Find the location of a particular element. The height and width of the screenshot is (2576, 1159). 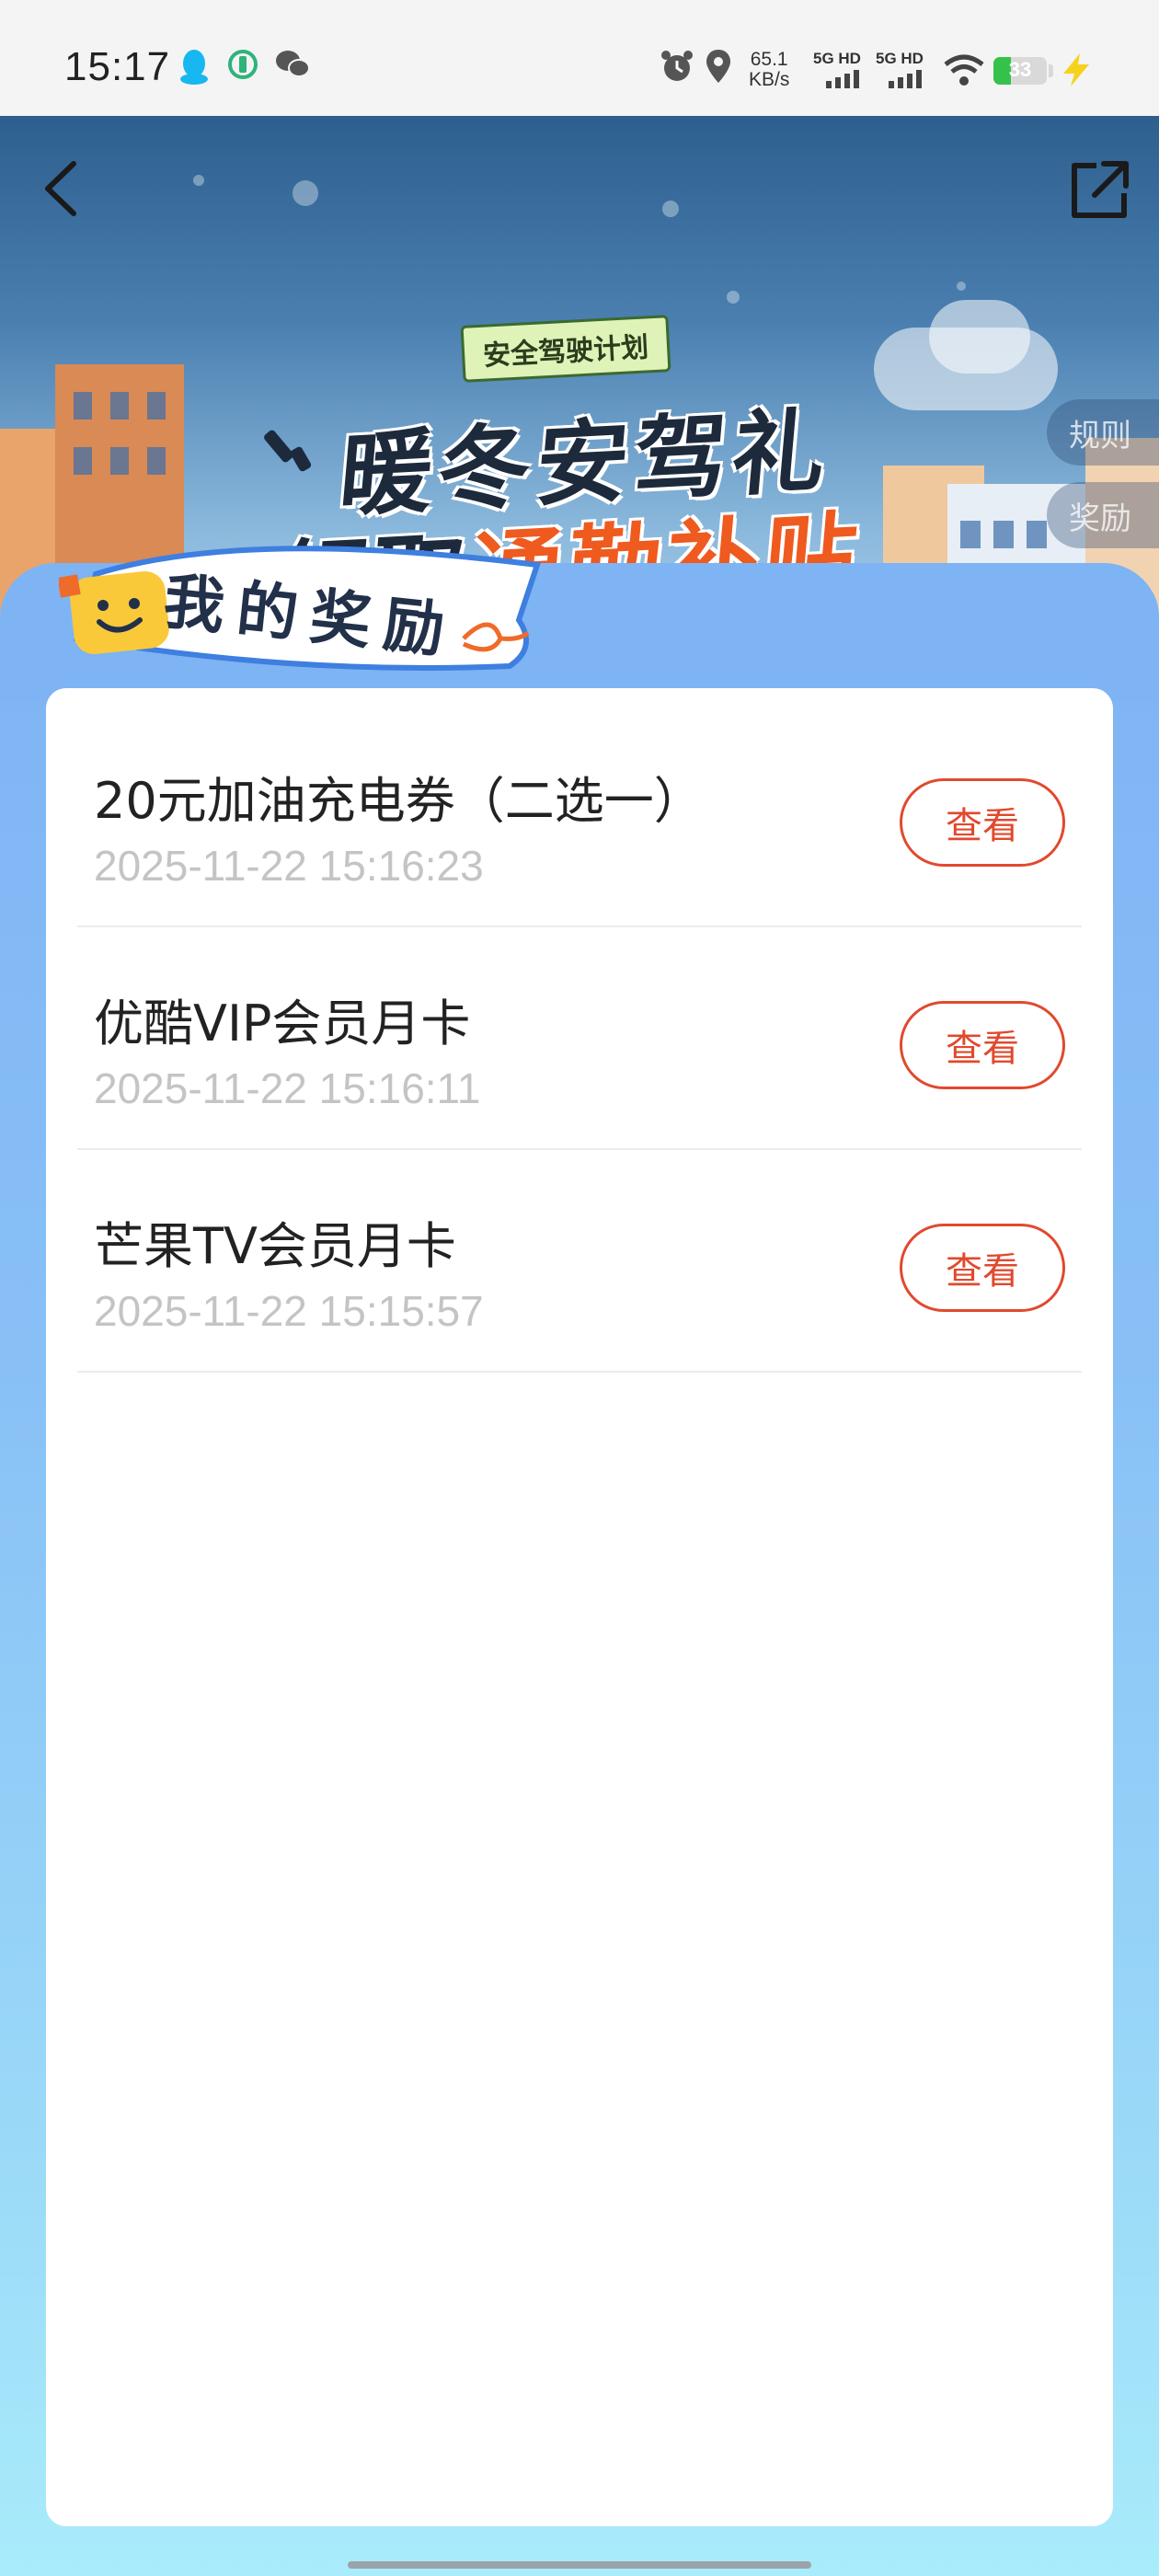

wifi-icon is located at coordinates (964, 70).